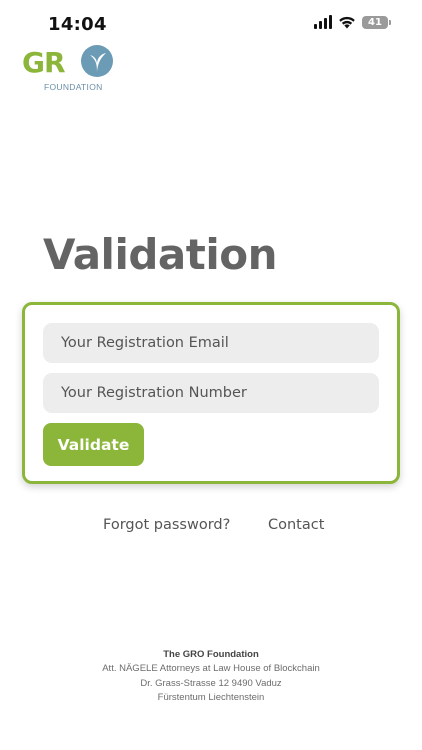  Describe the element at coordinates (160, 254) in the screenshot. I see `page-title: Validation` at that location.